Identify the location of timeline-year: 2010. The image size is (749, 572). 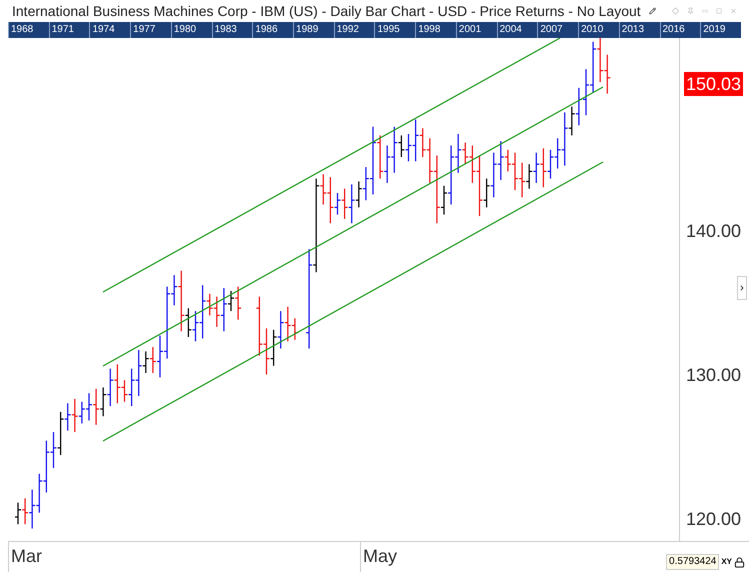
(598, 30).